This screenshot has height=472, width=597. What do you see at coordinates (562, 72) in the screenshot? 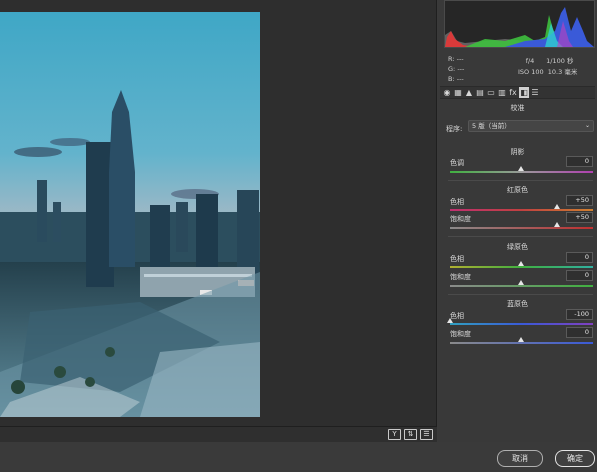
I see `focal-length-value: 10.3 毫米` at bounding box center [562, 72].